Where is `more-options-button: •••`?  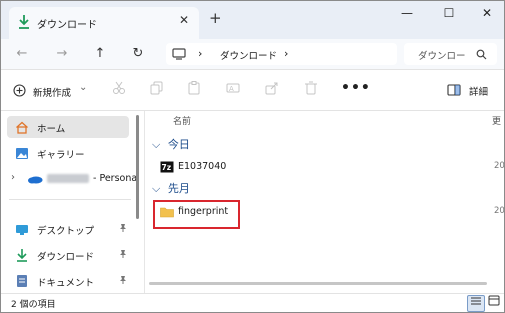
more-options-button: ••• is located at coordinates (356, 88).